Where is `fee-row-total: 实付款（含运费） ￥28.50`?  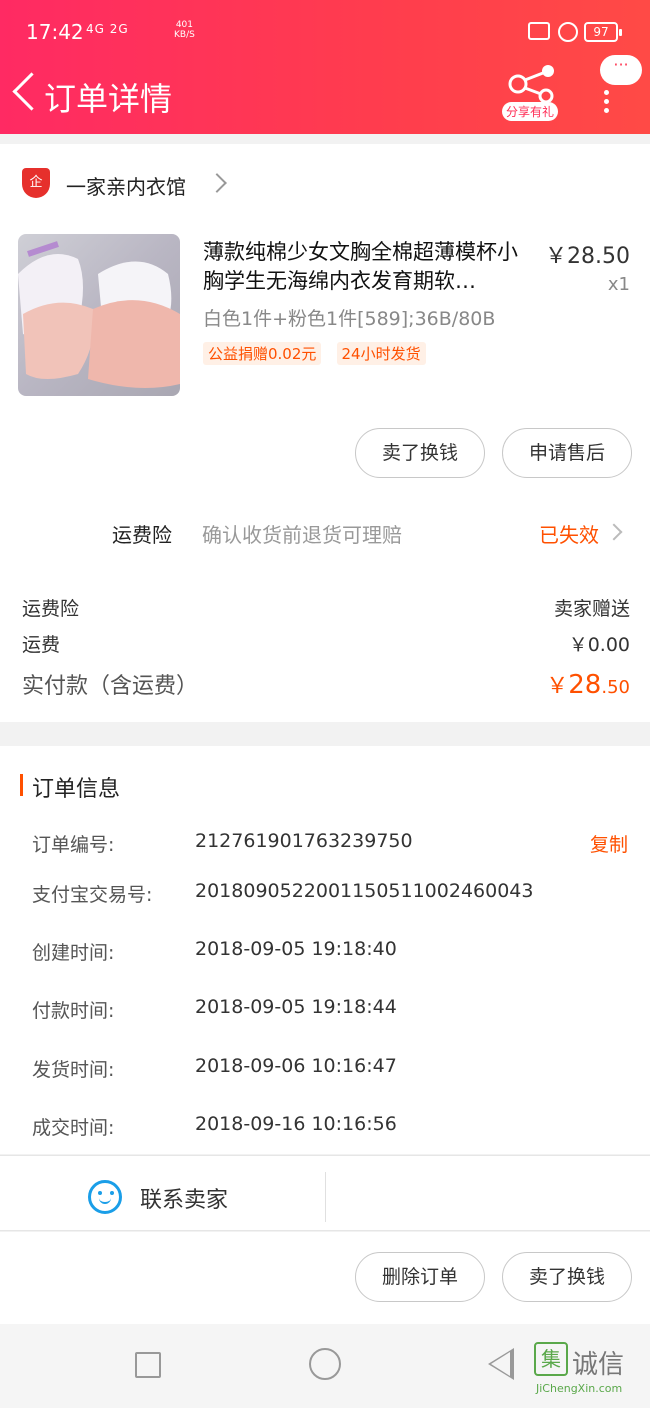 fee-row-total: 实付款（含运费） ￥28.50 is located at coordinates (326, 684).